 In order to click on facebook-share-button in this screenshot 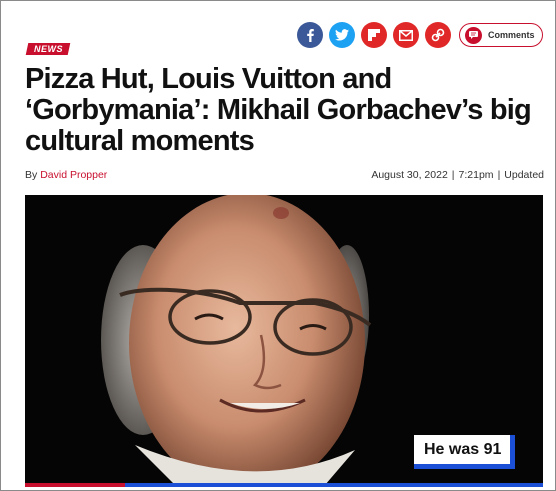, I will do `click(310, 35)`.